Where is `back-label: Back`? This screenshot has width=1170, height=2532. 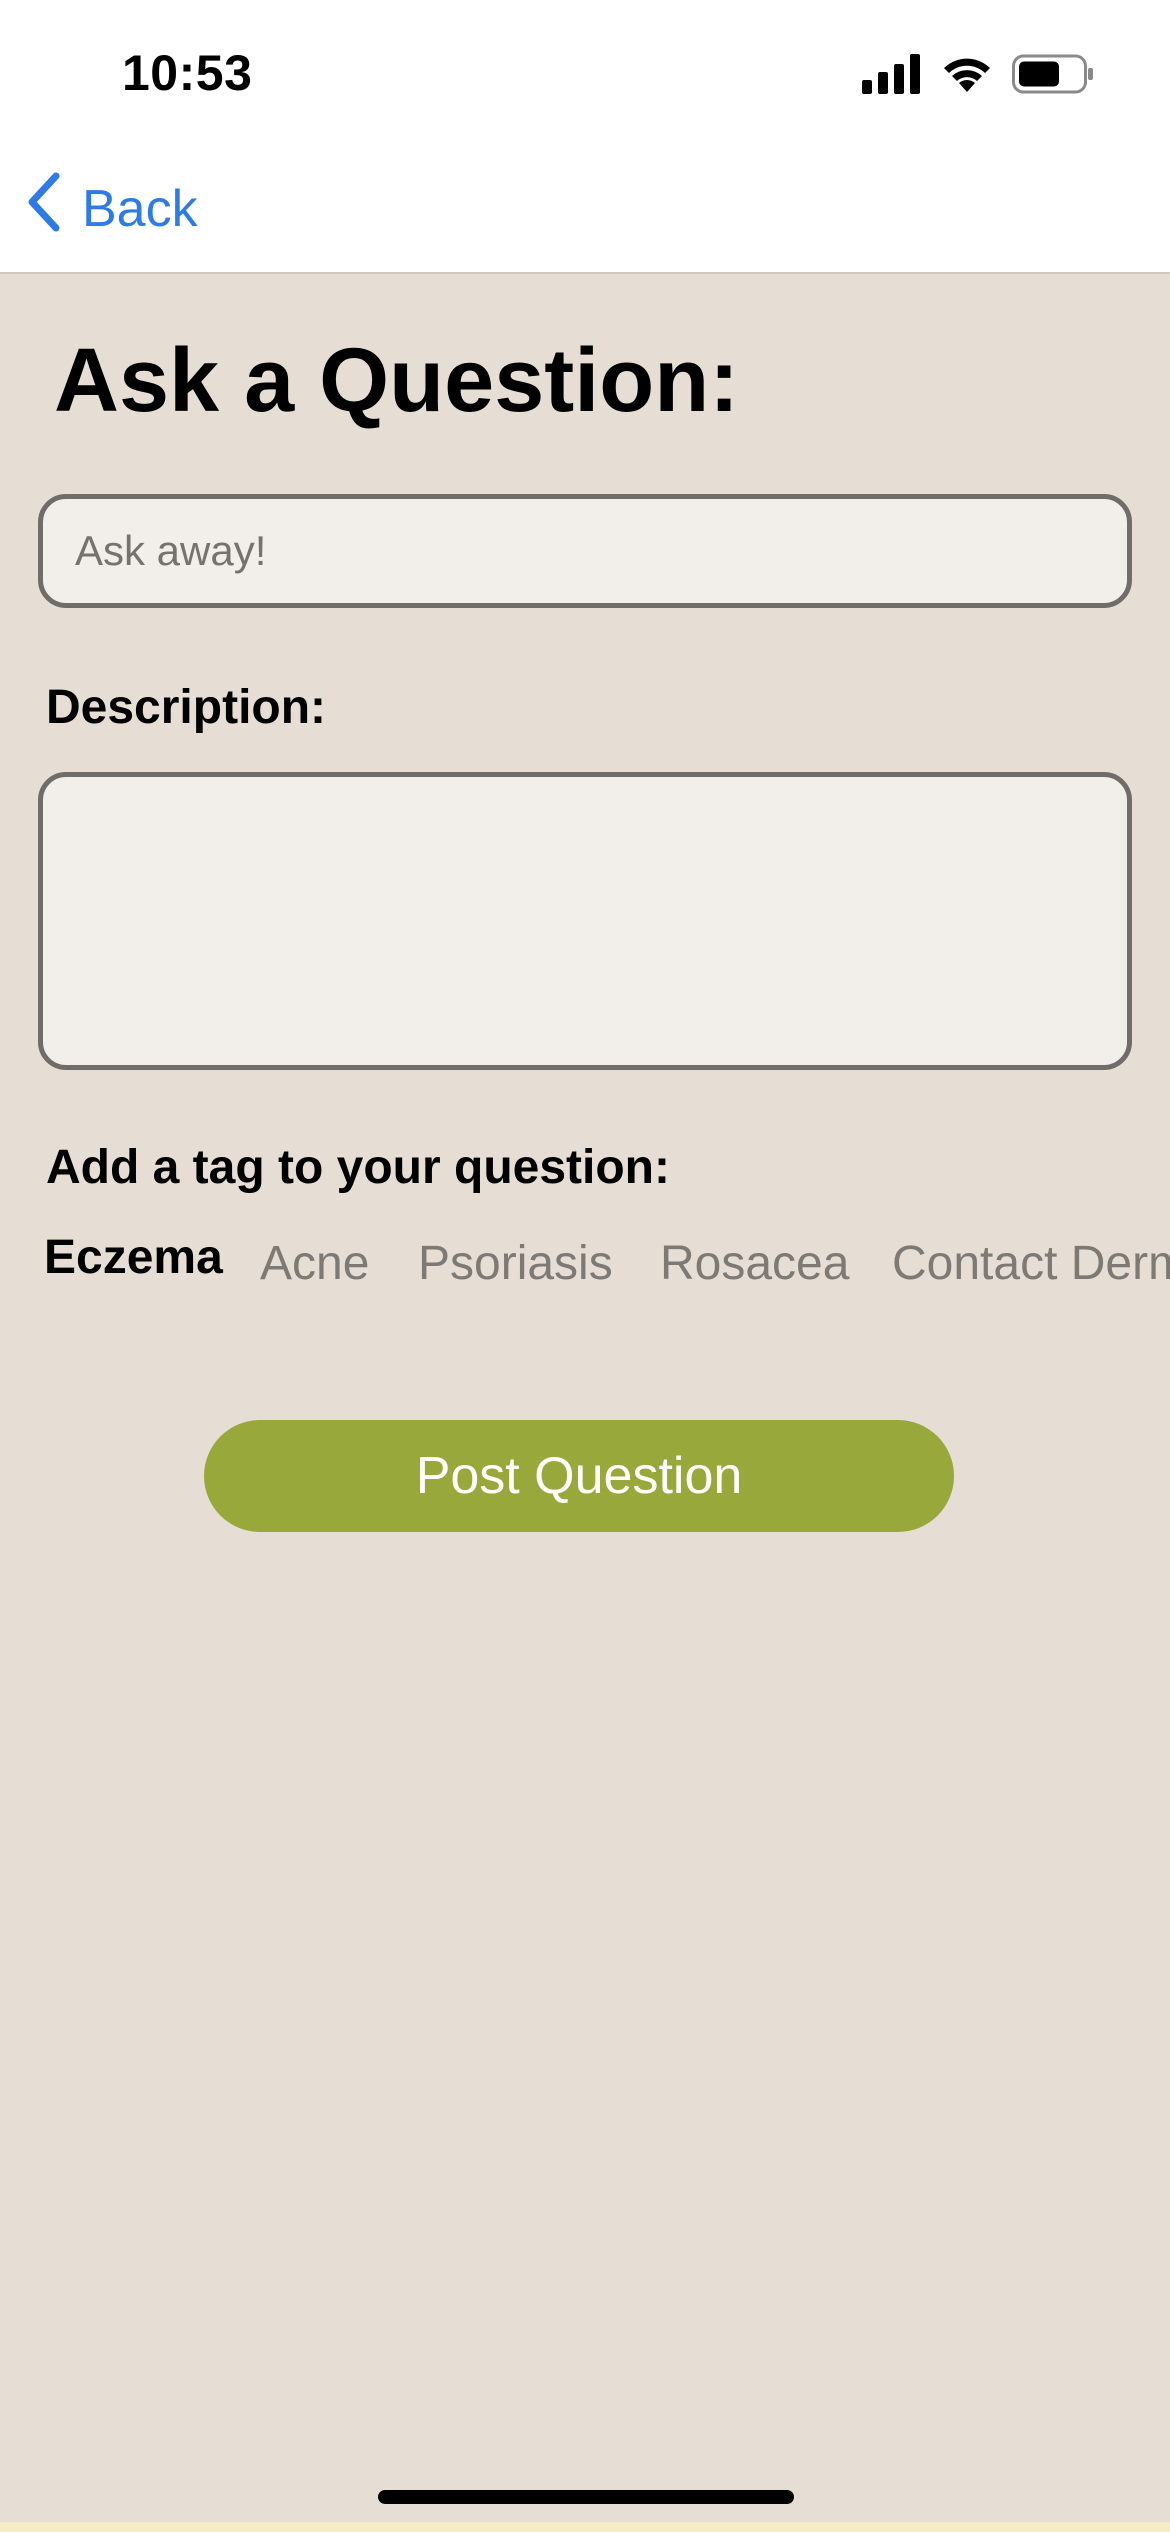 back-label: Back is located at coordinates (140, 208).